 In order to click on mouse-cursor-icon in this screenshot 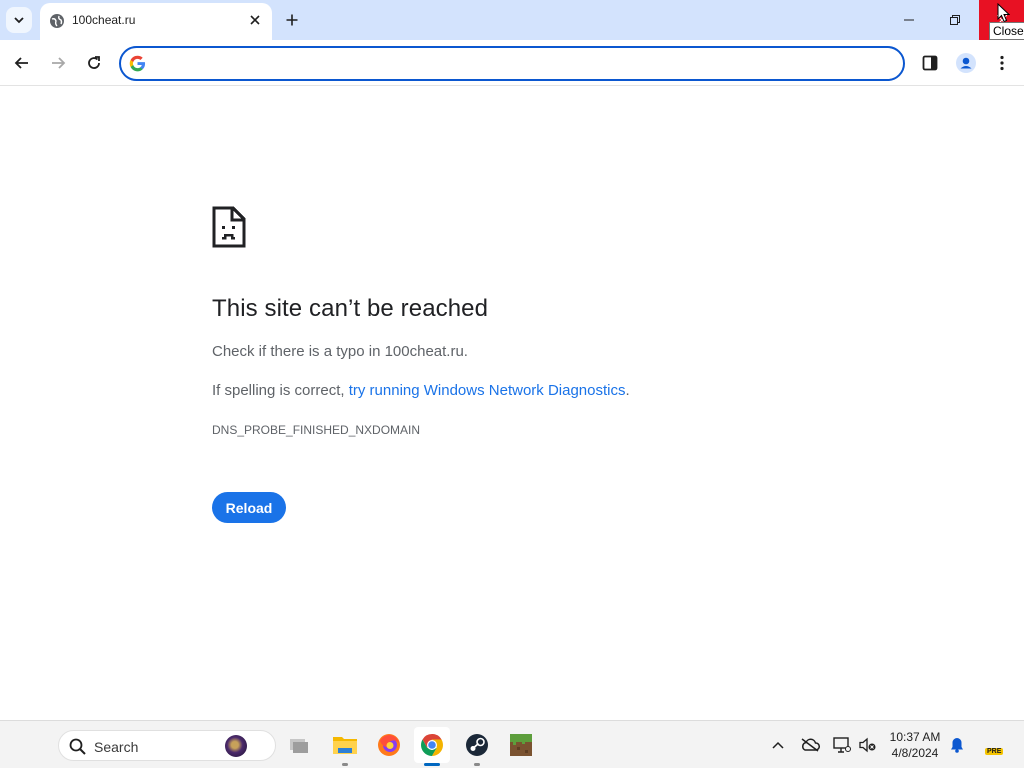, I will do `click(1003, 13)`.